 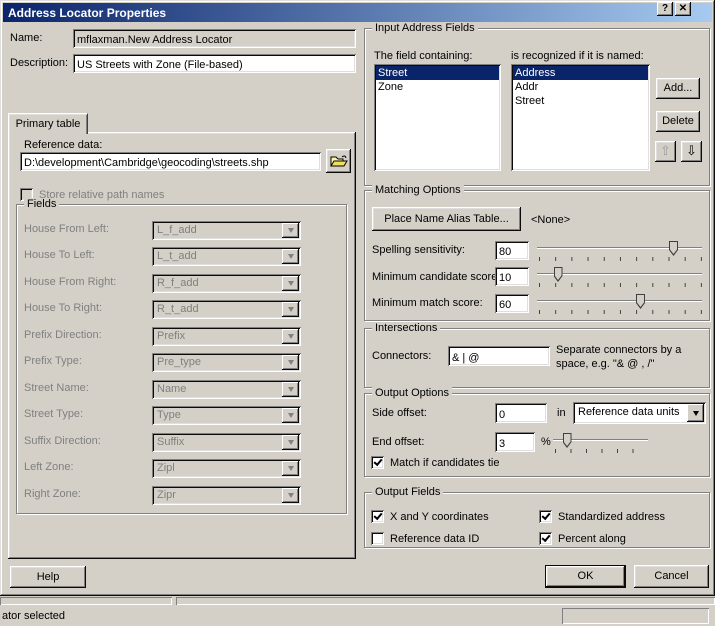 I want to click on percent-along-label: Percent along, so click(x=592, y=539).